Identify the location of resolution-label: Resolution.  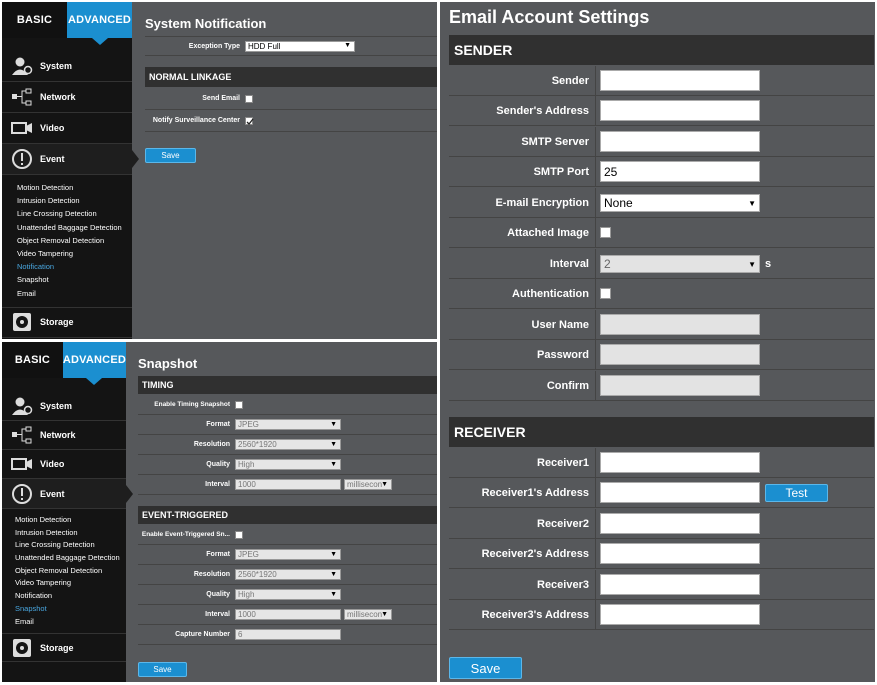
(211, 574).